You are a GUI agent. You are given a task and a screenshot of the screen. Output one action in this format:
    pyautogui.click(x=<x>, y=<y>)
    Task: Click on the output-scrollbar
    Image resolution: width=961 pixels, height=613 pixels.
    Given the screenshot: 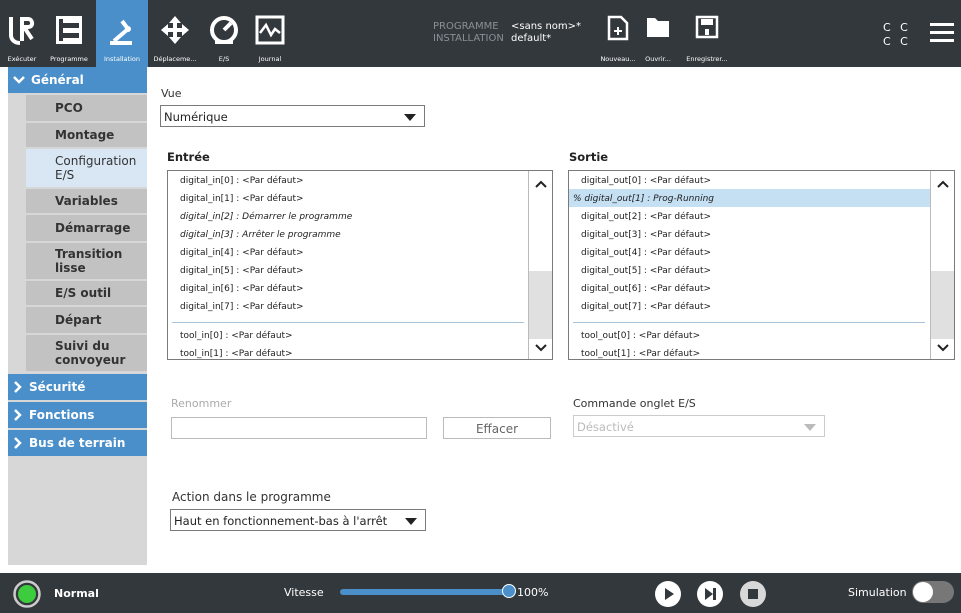 What is the action you would take?
    pyautogui.click(x=942, y=265)
    